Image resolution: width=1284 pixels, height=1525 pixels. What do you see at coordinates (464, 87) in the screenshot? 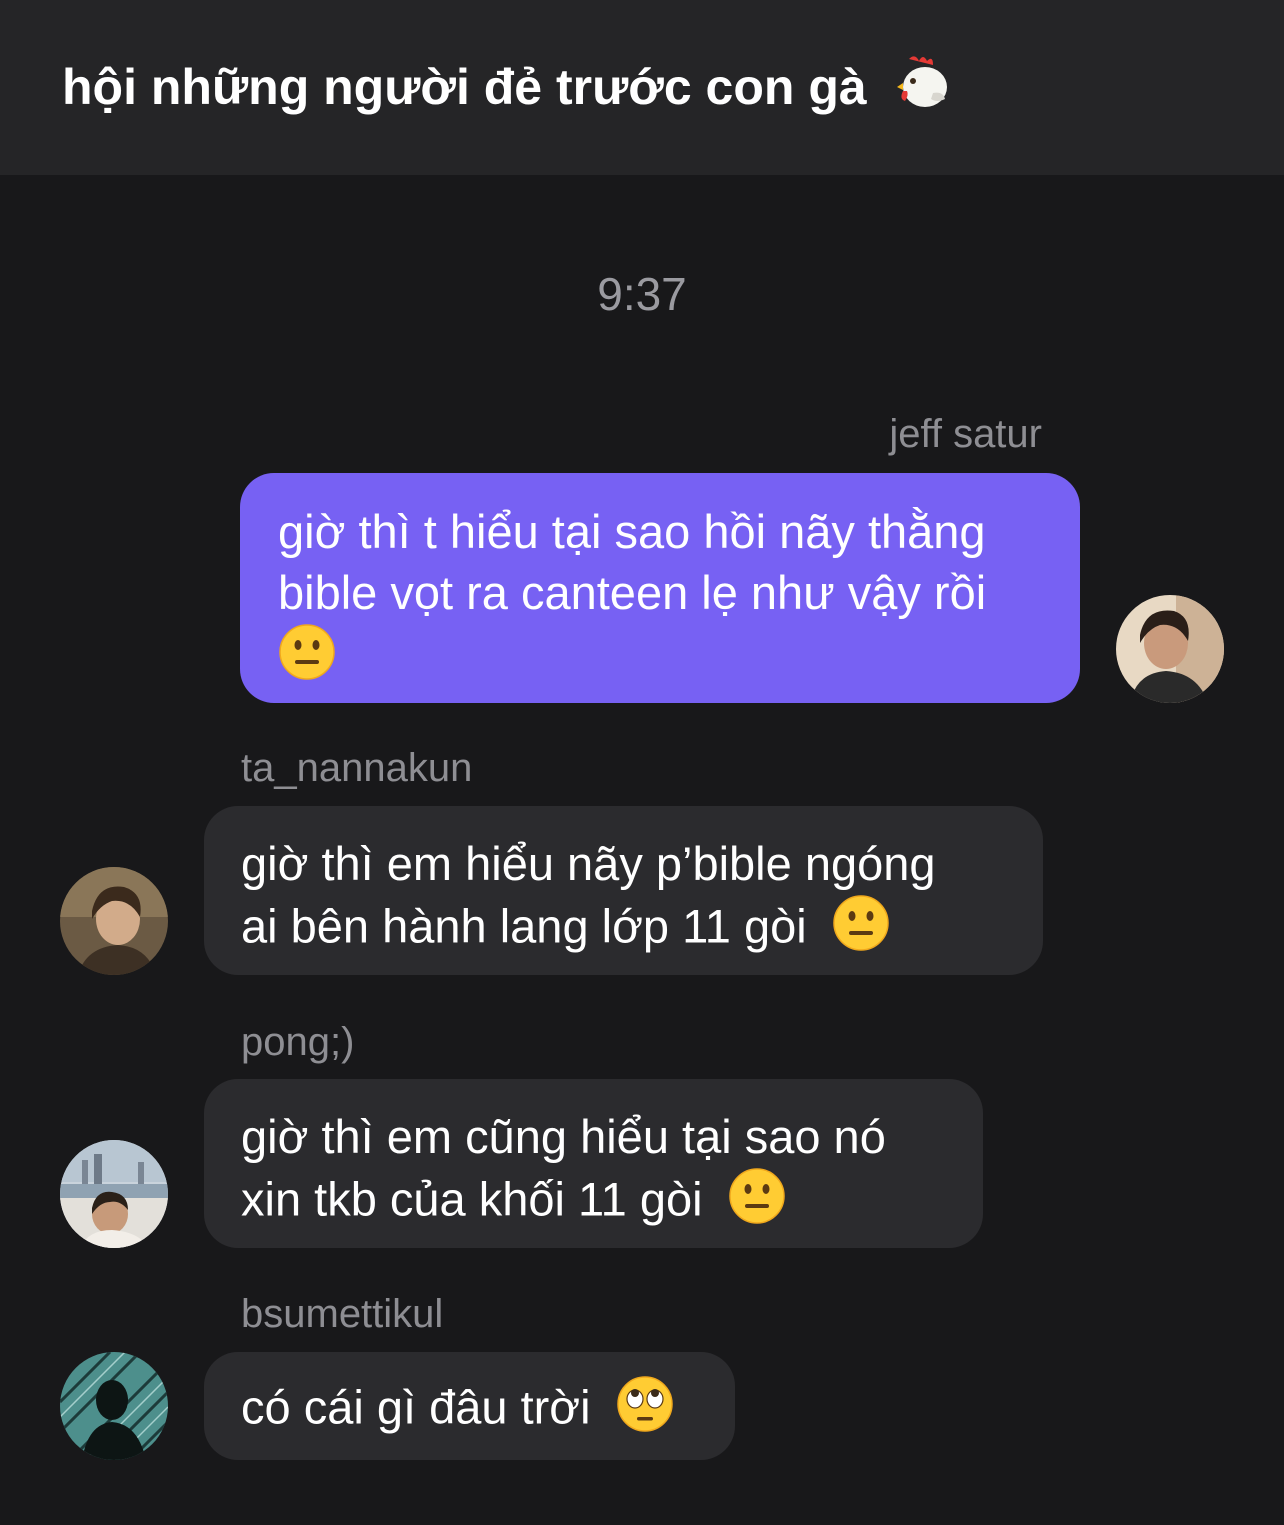
I see `chat-title-text: hội những người đẻ trước con gà` at bounding box center [464, 87].